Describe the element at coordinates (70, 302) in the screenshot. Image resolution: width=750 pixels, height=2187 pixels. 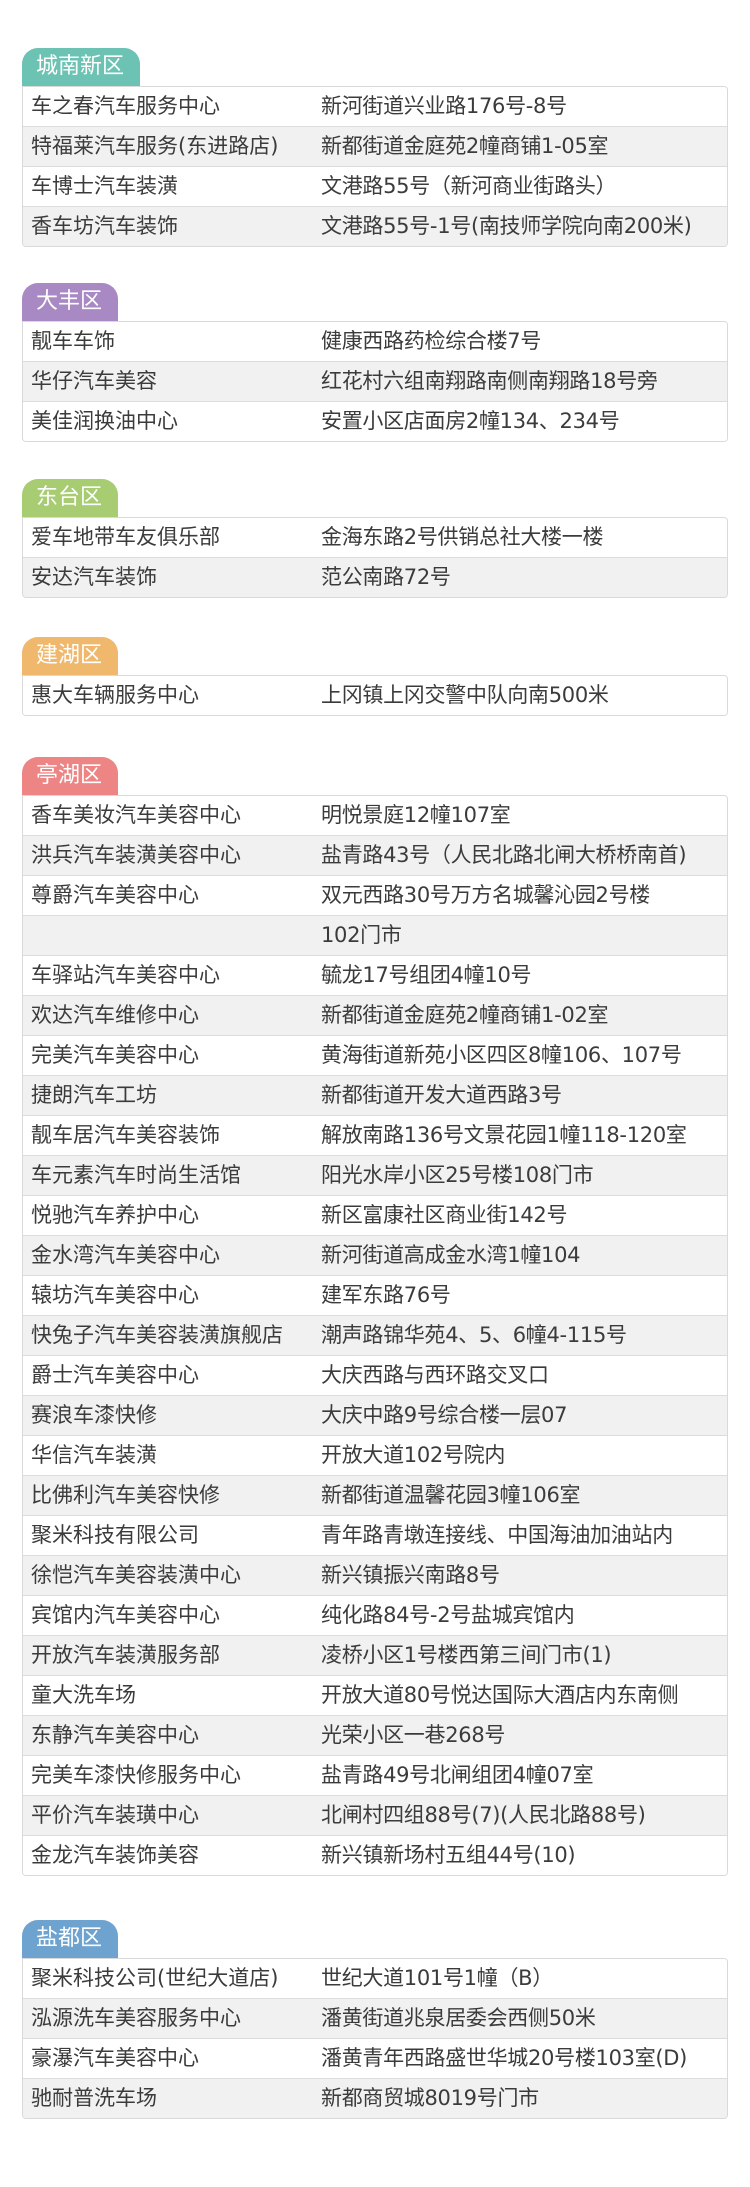
I see `district-tag: 大丰区` at that location.